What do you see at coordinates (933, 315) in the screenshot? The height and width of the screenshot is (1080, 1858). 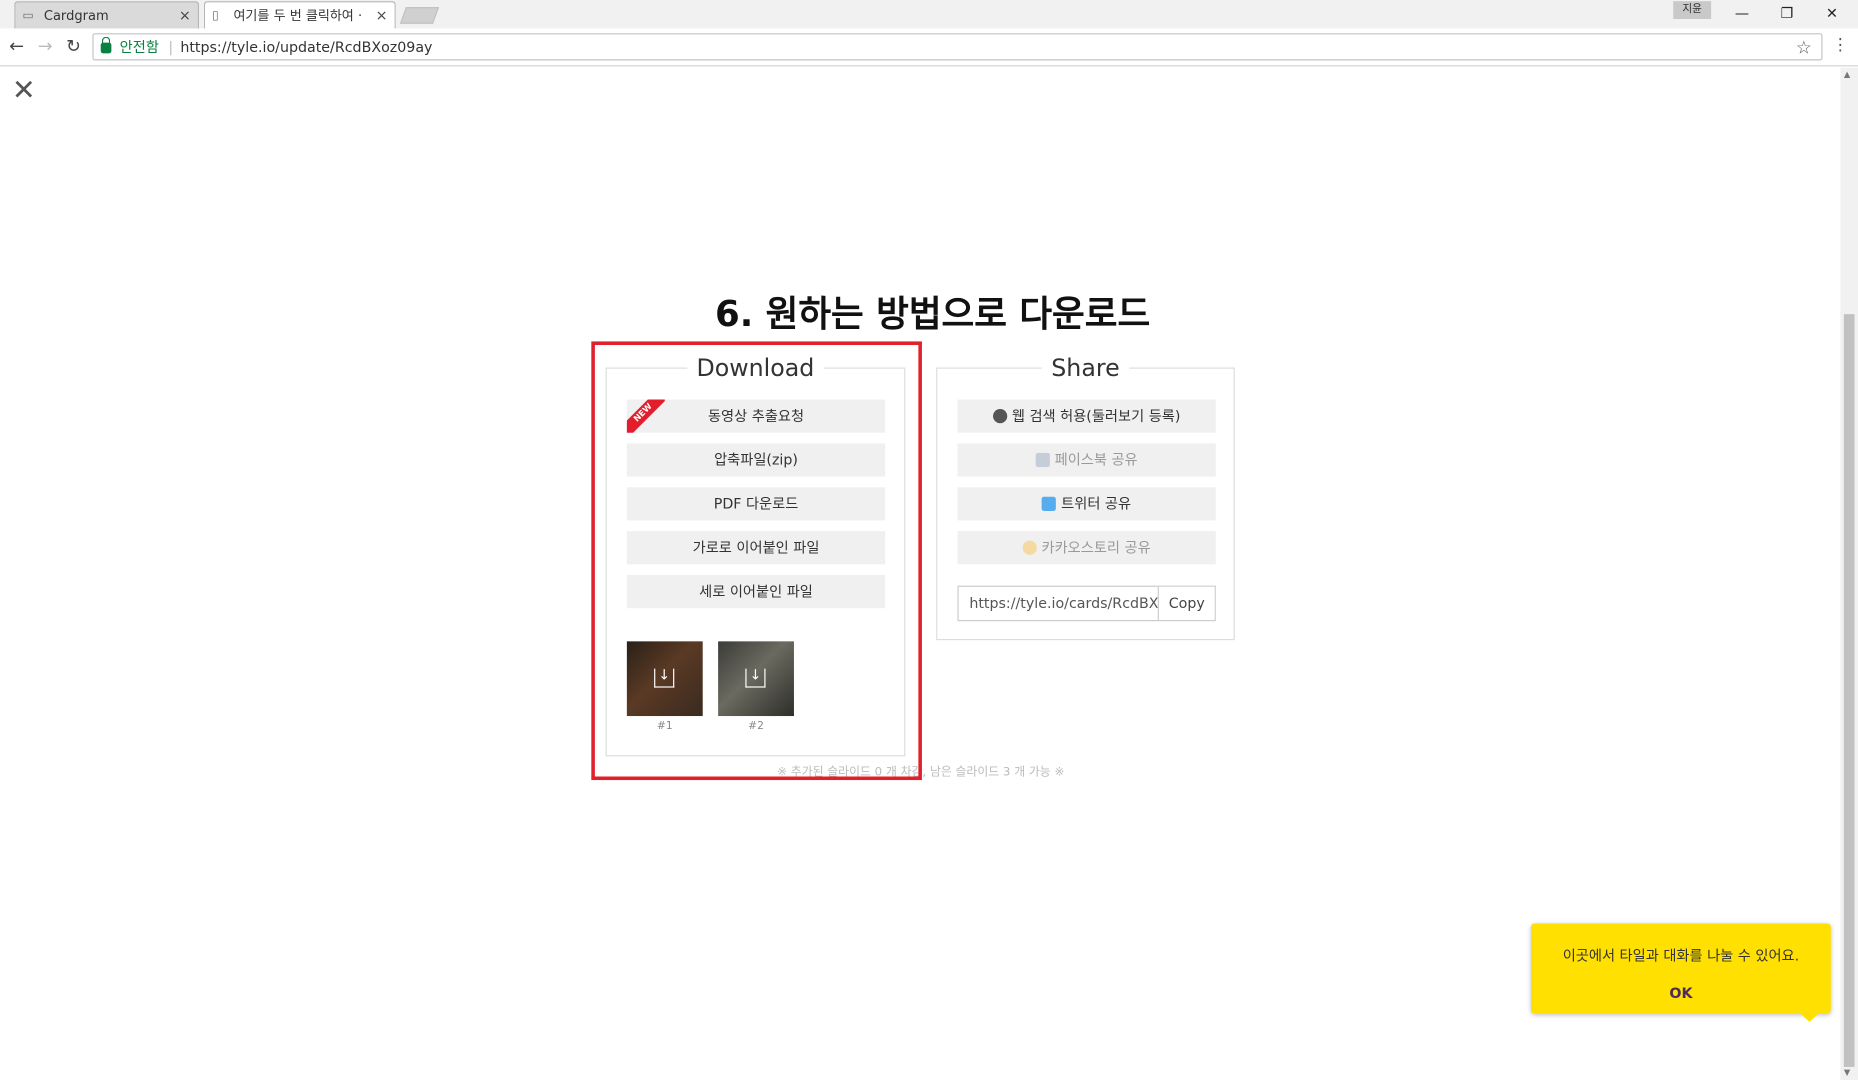 I see `page-title: 6. 원하는 방법으로 다운로드` at bounding box center [933, 315].